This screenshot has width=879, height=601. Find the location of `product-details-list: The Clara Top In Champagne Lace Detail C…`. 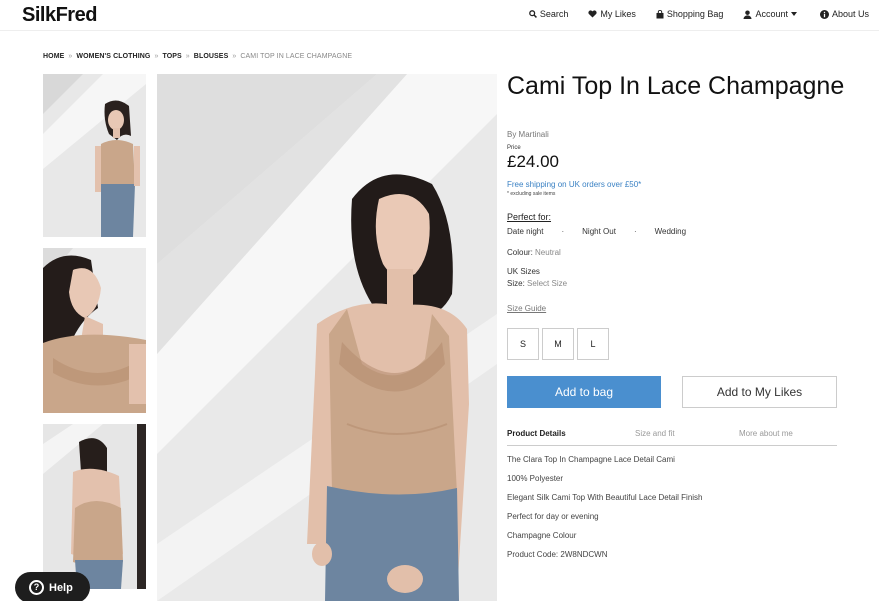

product-details-list: The Clara Top In Champagne Lace Detail C… is located at coordinates (605, 512).